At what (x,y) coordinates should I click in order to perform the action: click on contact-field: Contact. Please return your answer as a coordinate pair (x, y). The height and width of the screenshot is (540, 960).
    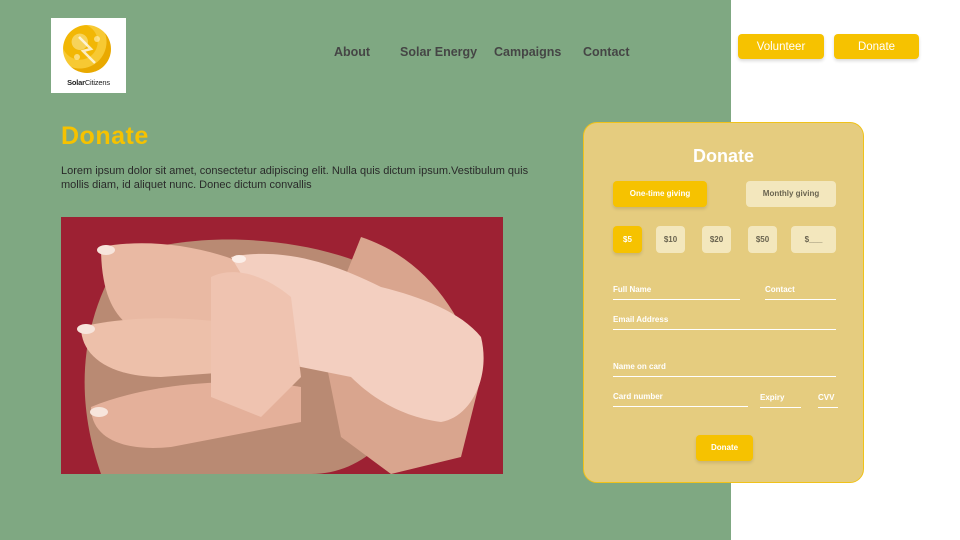
    Looking at the image, I should click on (800, 292).